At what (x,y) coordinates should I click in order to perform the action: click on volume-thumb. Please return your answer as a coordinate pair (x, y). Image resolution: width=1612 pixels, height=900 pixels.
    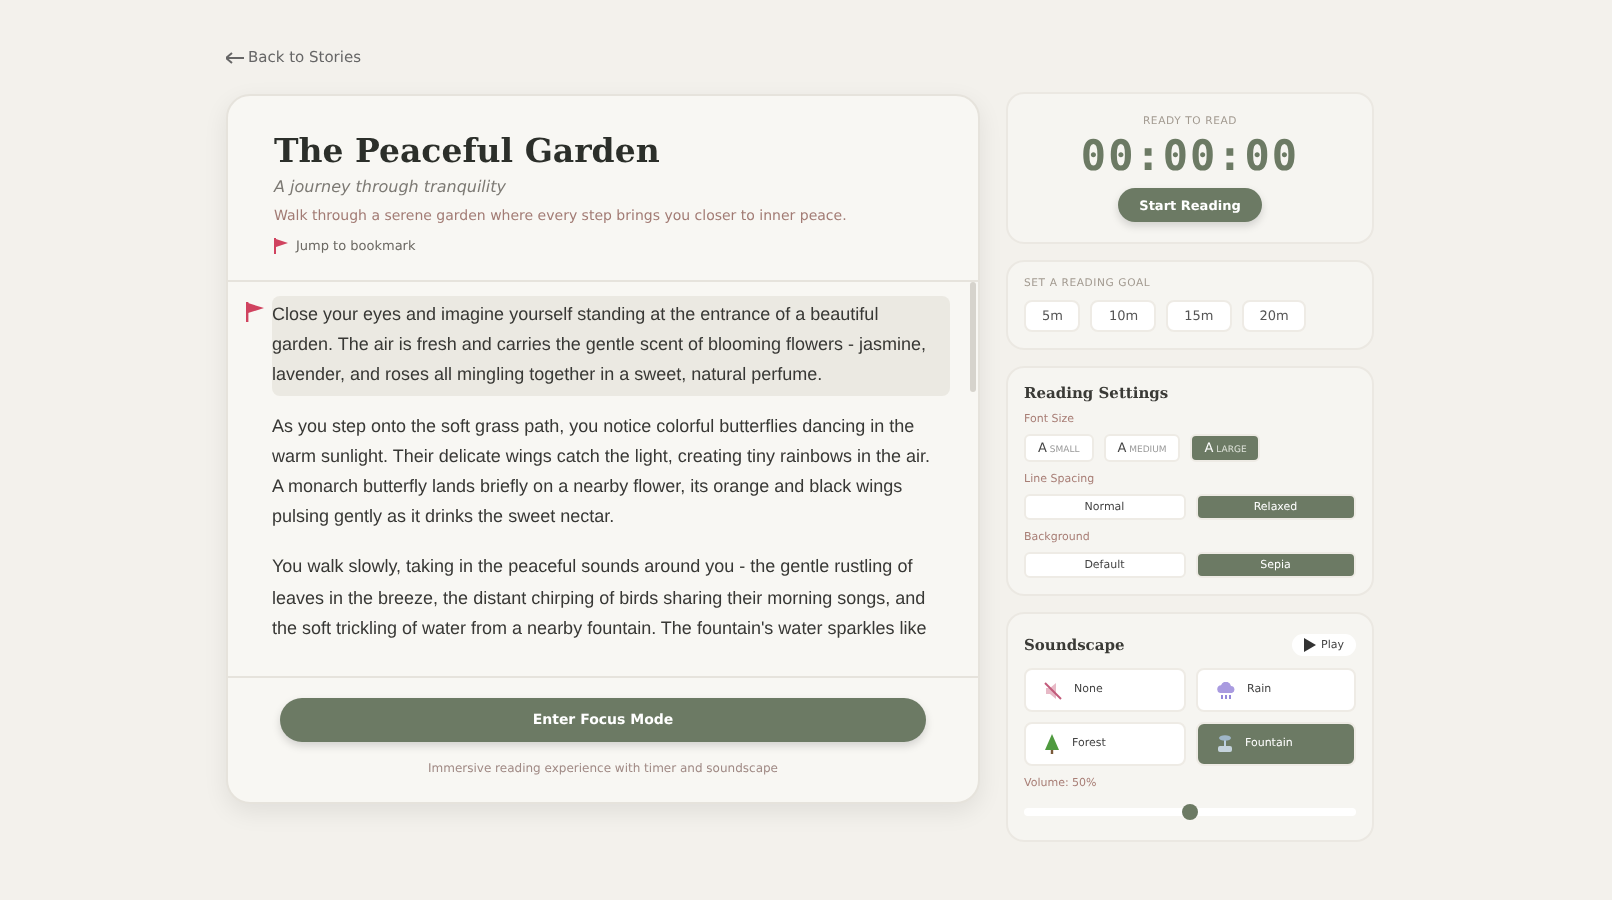
    Looking at the image, I should click on (1190, 812).